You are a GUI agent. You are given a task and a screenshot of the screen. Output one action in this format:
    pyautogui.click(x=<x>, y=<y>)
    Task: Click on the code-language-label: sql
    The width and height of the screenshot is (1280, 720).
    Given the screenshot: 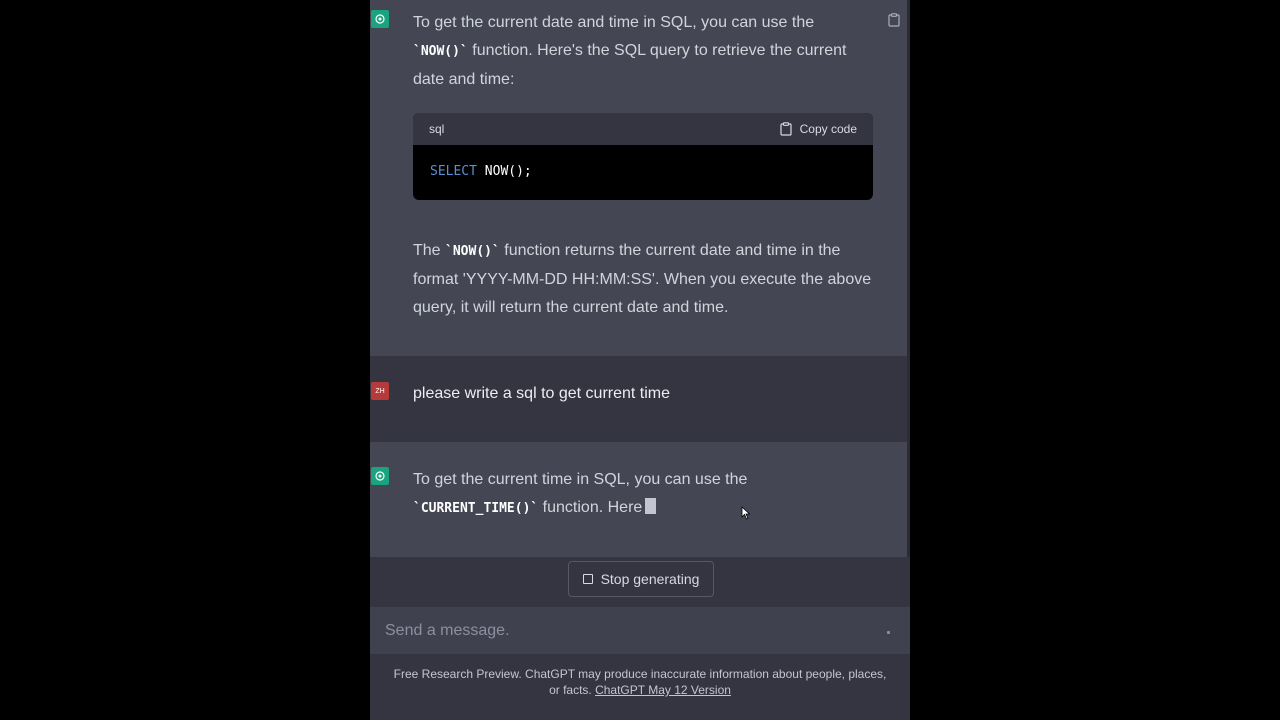 What is the action you would take?
    pyautogui.click(x=437, y=129)
    